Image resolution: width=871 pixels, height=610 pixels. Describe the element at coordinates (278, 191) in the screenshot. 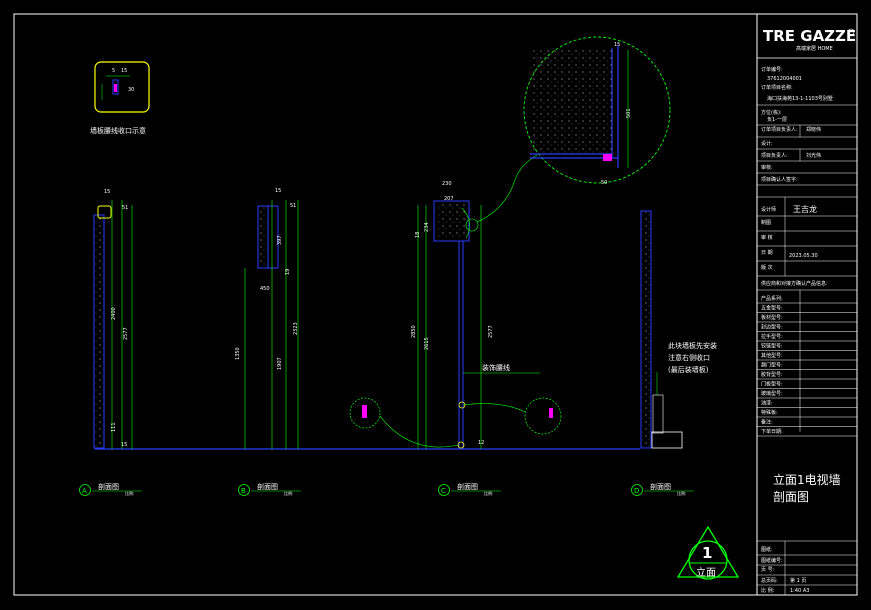

I see `section-b-dim-15: 15` at that location.